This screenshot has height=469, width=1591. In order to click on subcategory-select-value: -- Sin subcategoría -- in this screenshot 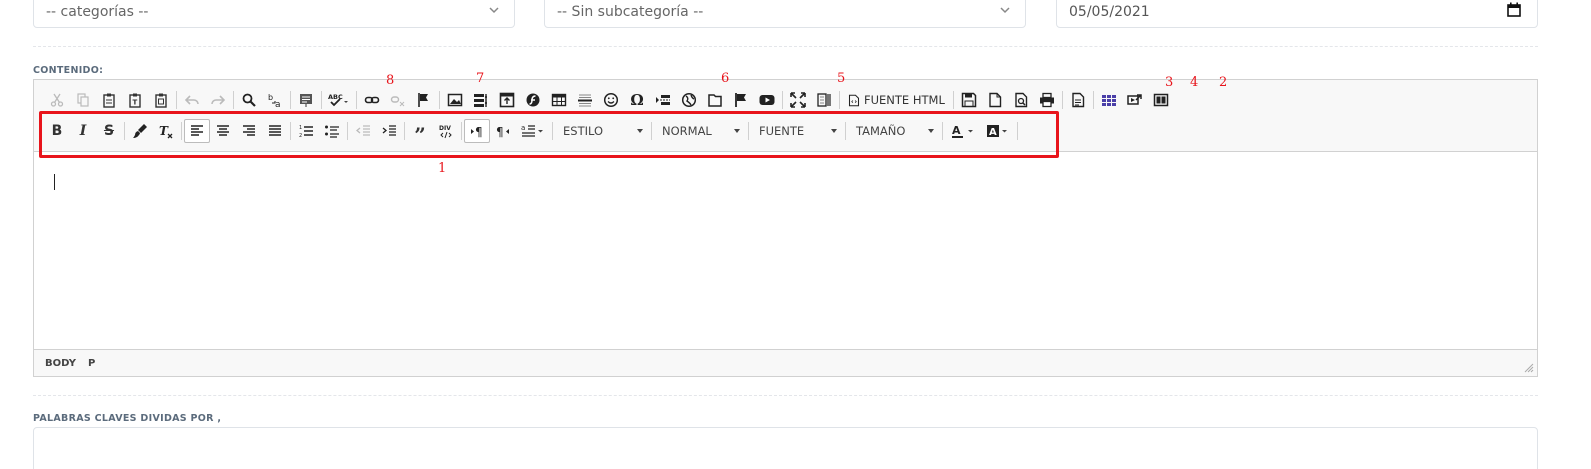, I will do `click(630, 12)`.